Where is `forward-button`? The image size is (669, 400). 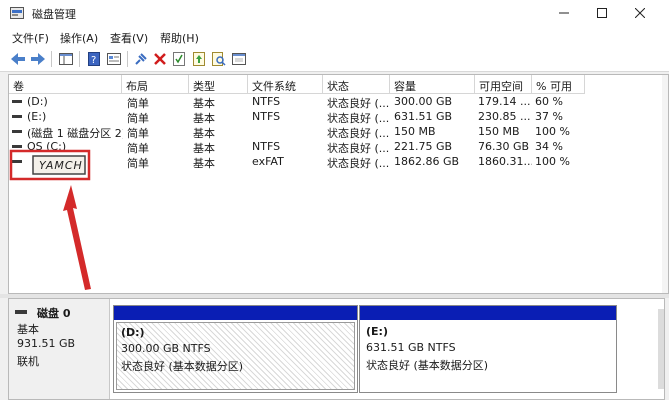
forward-button is located at coordinates (38, 59).